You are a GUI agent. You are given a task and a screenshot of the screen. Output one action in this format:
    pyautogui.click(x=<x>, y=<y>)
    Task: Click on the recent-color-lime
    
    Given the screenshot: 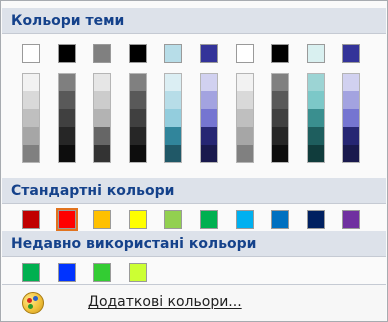 What is the action you would take?
    pyautogui.click(x=137, y=272)
    